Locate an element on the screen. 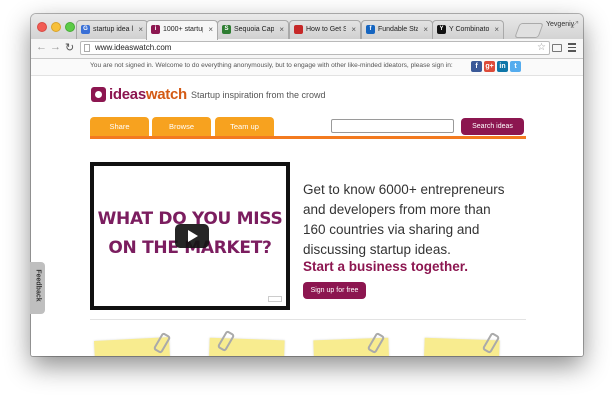 The height and width of the screenshot is (400, 613). tab-fundable: f Fundable Start × is located at coordinates (397, 29).